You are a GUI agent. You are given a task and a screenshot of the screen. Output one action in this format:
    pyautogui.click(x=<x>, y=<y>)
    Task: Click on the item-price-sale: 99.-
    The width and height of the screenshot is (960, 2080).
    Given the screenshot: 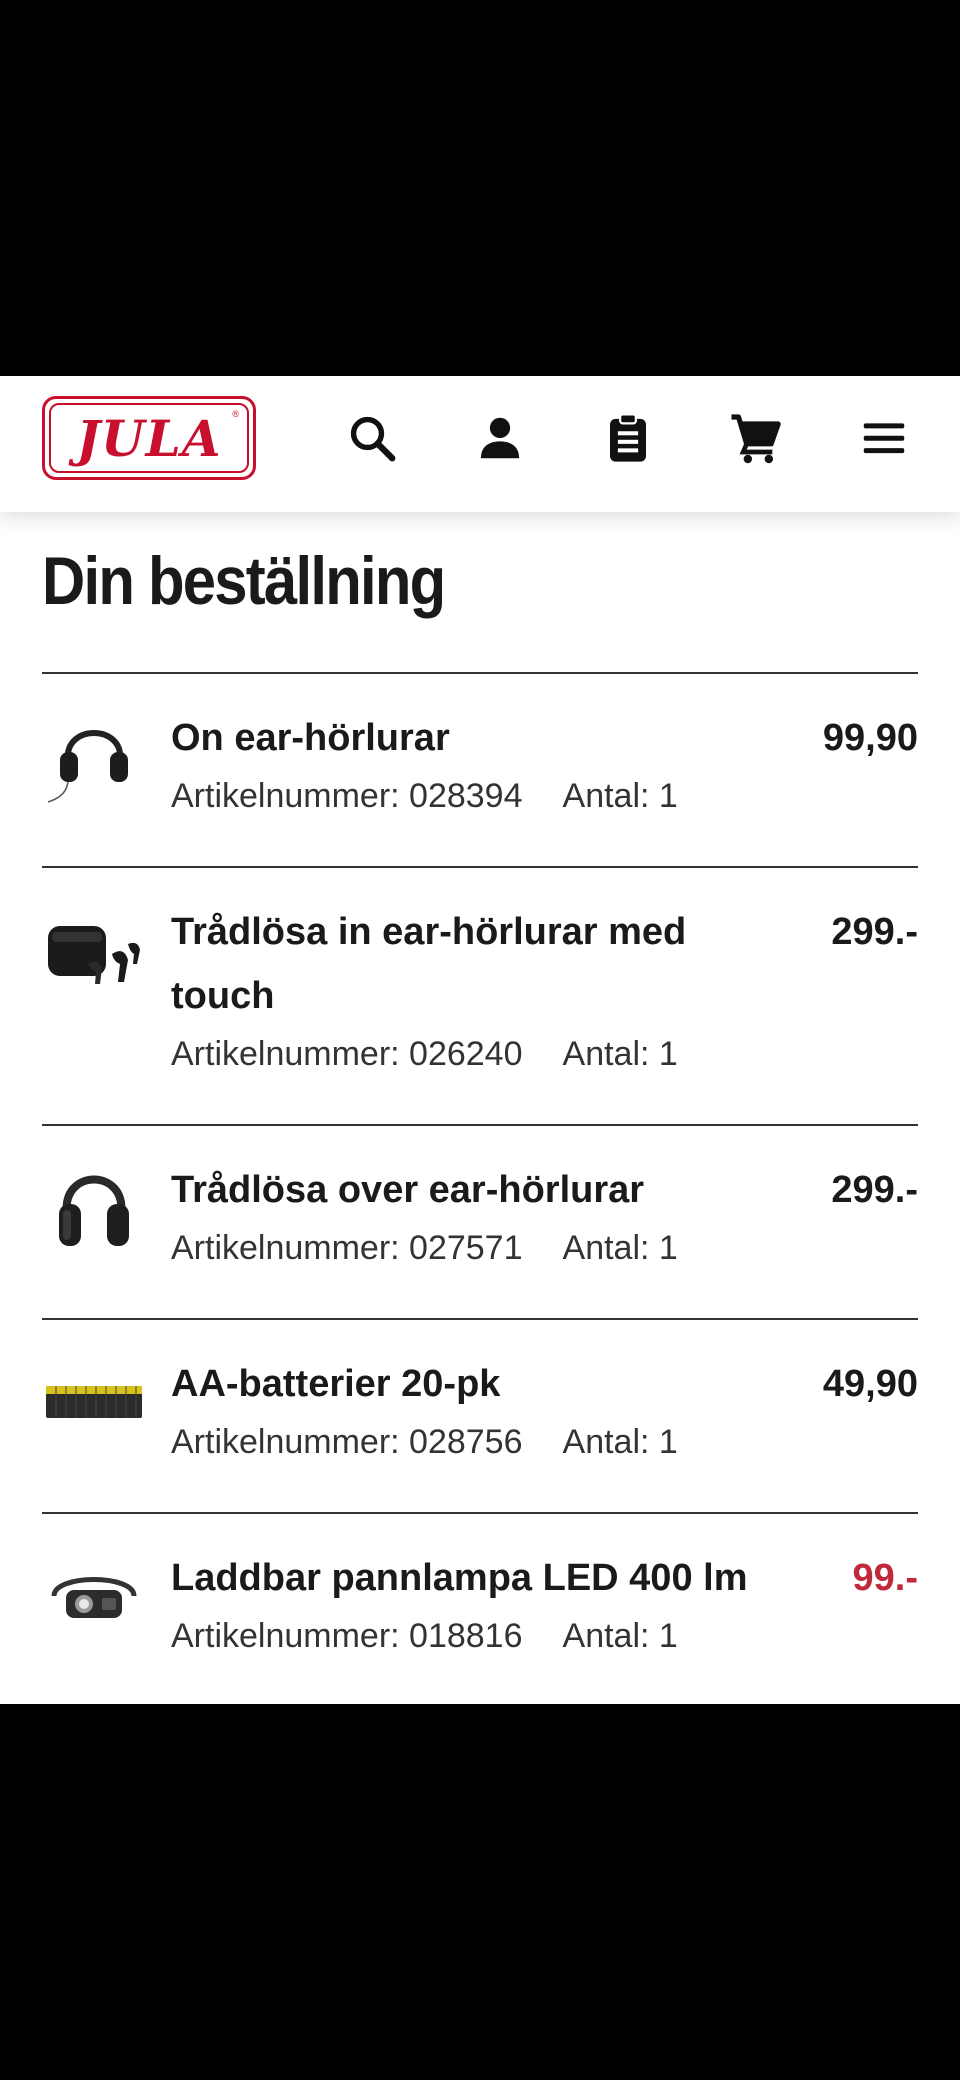 What is the action you would take?
    pyautogui.click(x=885, y=1578)
    